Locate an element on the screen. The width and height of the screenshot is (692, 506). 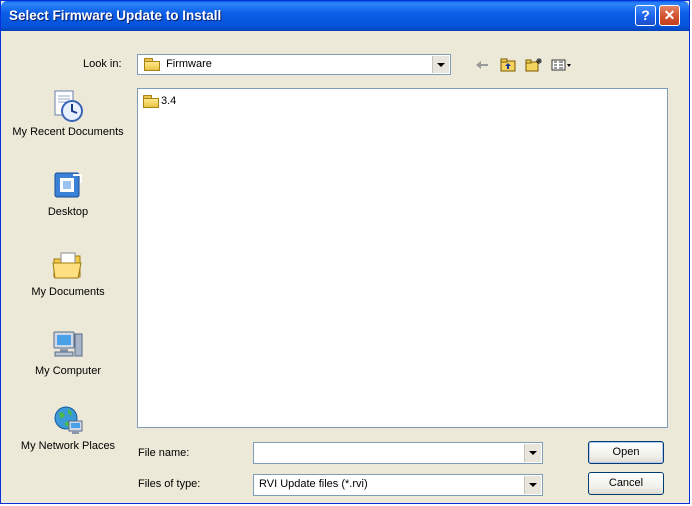
help-icon: ? is located at coordinates (645, 15).